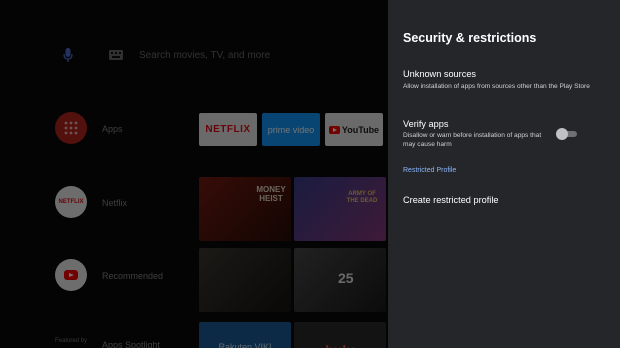 The height and width of the screenshot is (348, 620). I want to click on netflix-poster-army-of-the-dead: ARMY OF THE DEAD, so click(340, 209).